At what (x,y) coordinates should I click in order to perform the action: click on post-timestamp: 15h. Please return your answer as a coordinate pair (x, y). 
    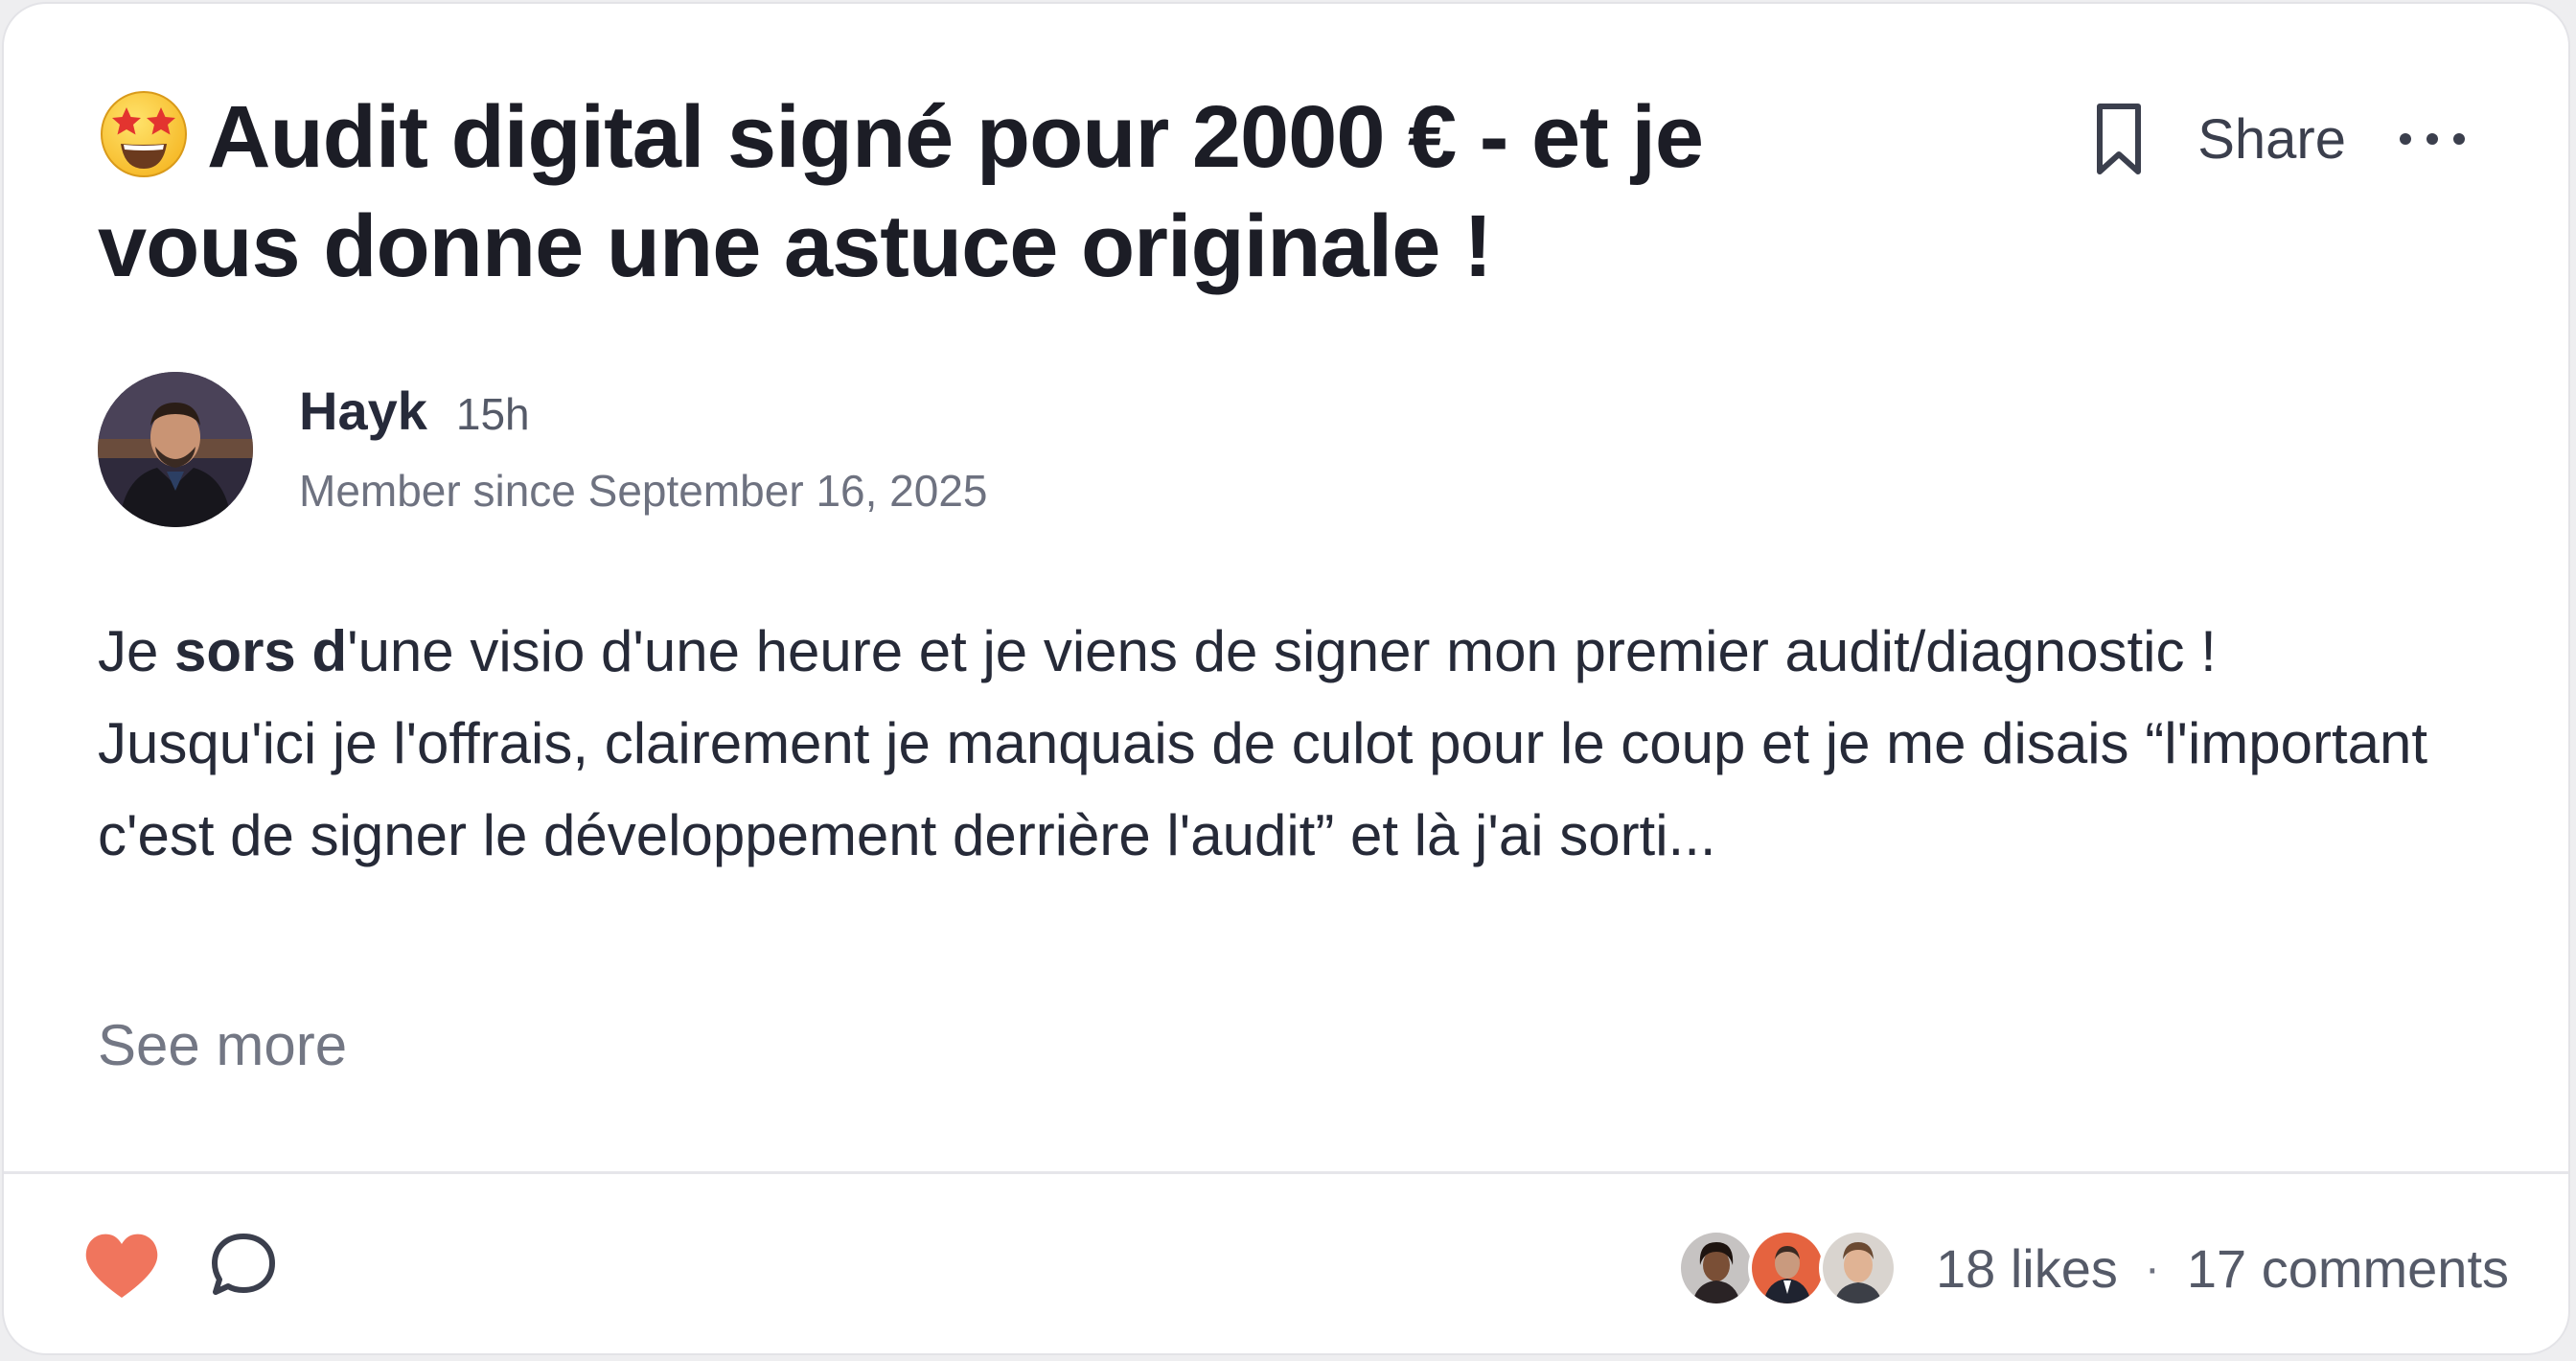
    Looking at the image, I should click on (492, 414).